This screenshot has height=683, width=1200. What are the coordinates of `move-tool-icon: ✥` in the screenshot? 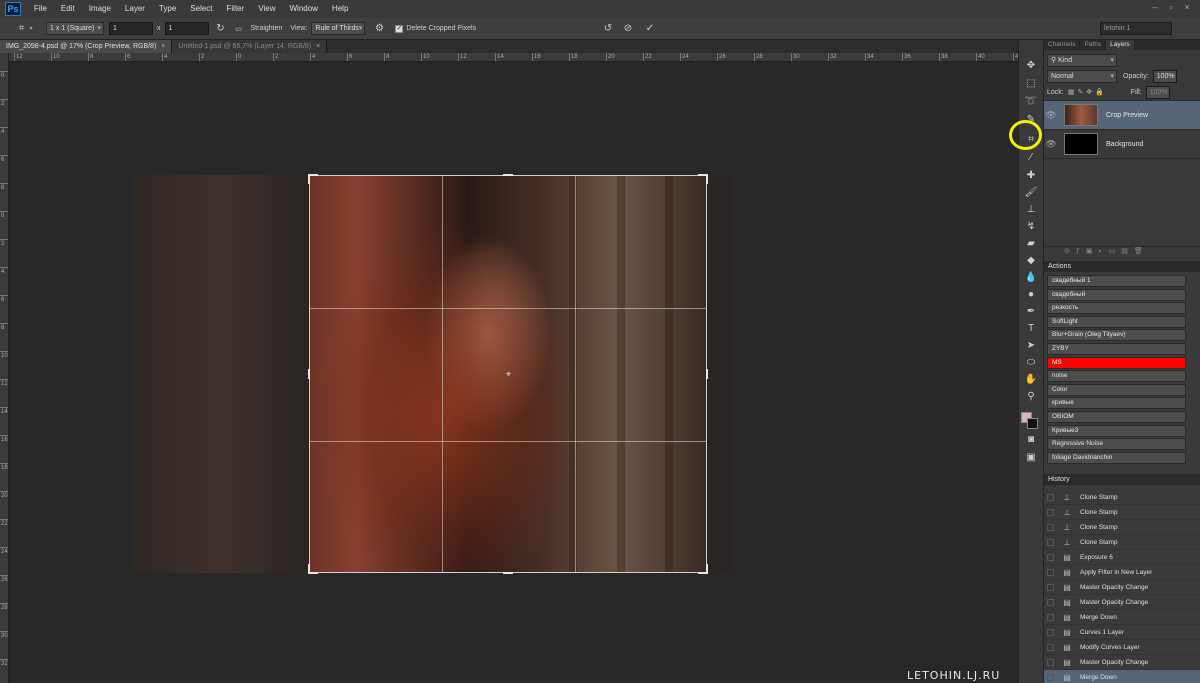 It's located at (1031, 66).